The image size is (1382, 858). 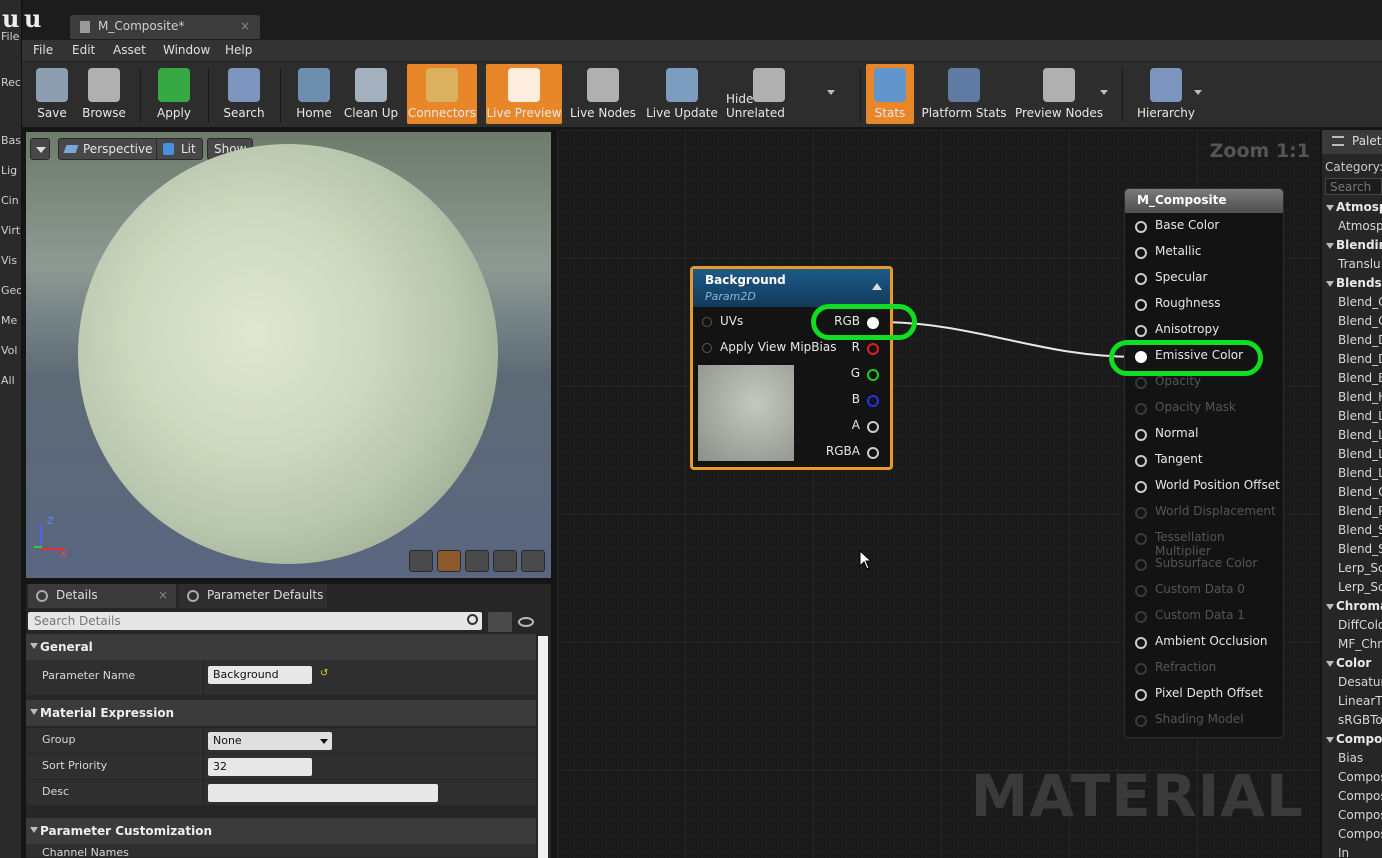 What do you see at coordinates (1352, 142) in the screenshot?
I see `palette-tab: Palett` at bounding box center [1352, 142].